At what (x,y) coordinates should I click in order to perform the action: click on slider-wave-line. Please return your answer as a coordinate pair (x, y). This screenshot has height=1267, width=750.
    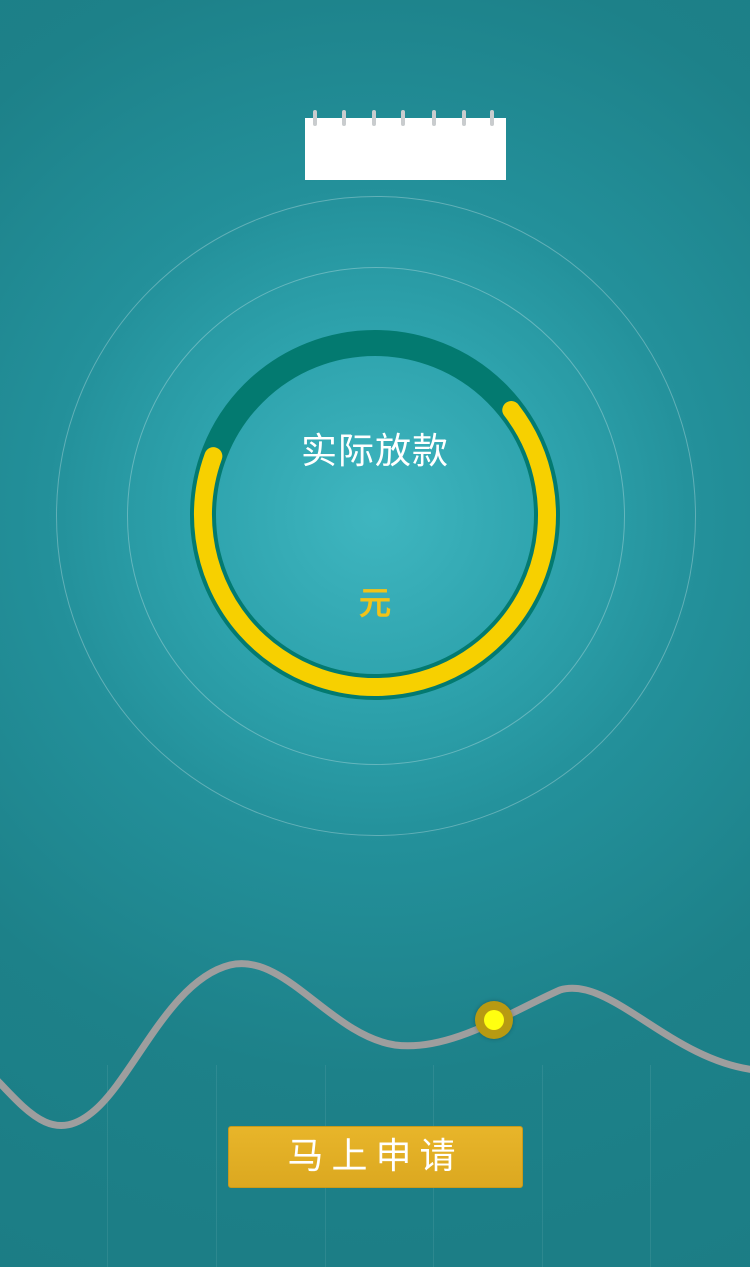
    Looking at the image, I should click on (375, 1044).